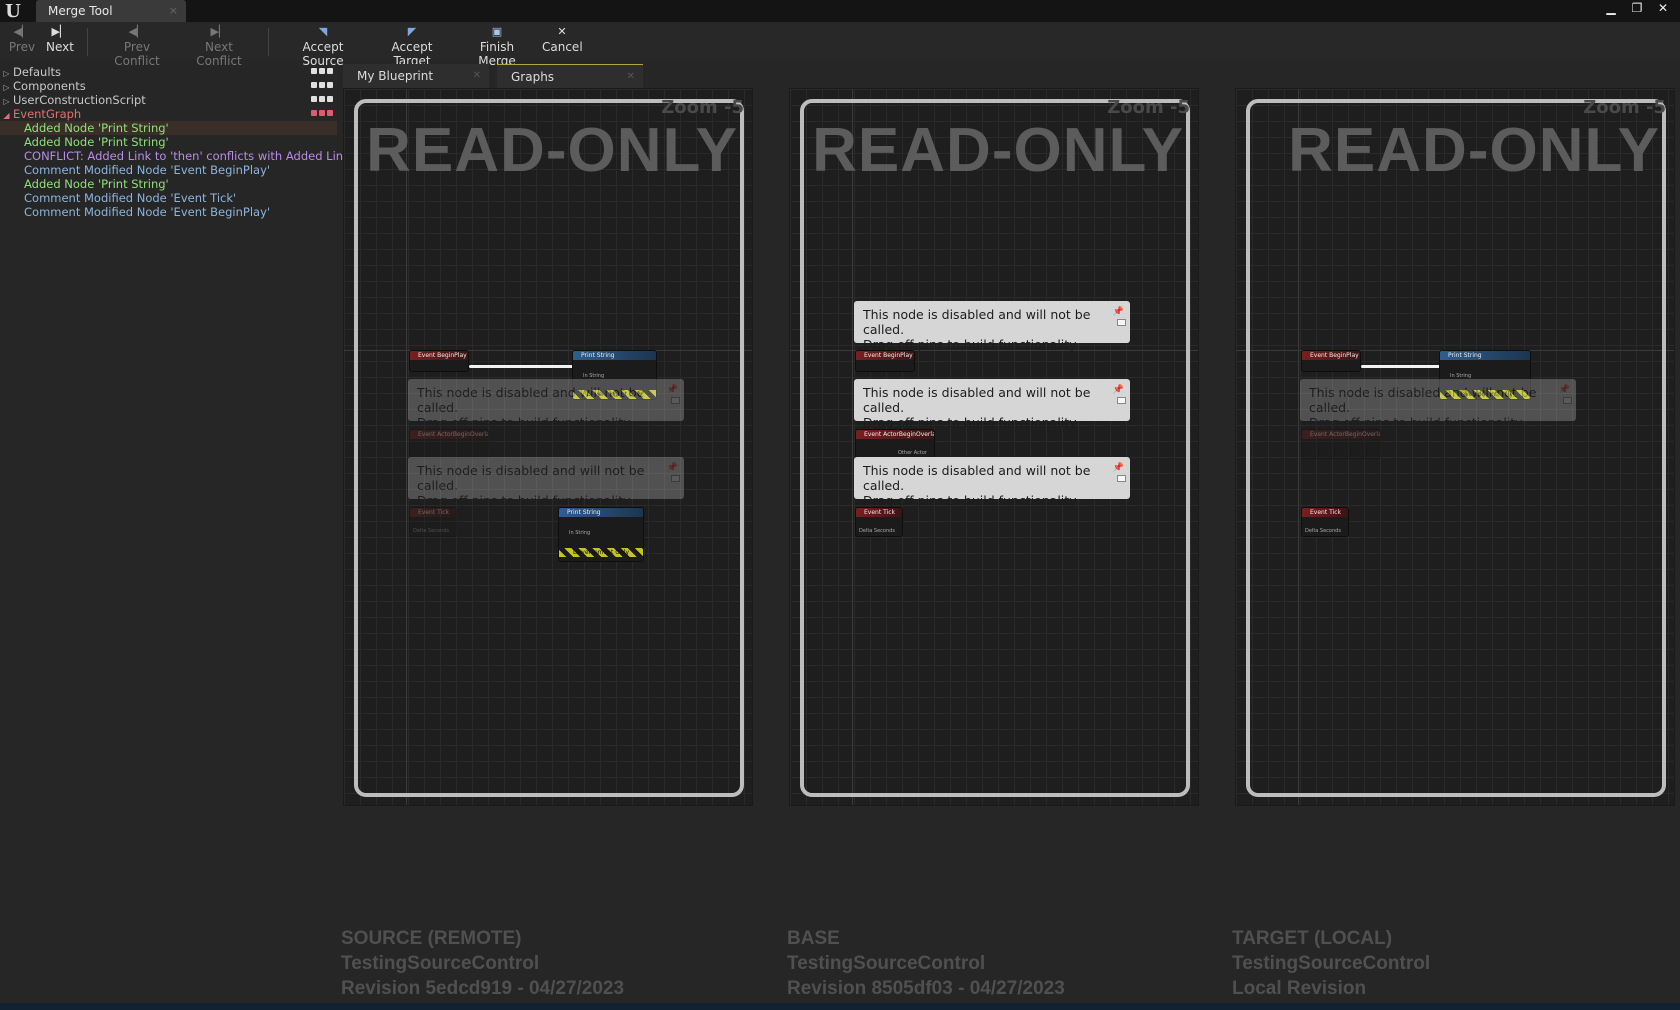  What do you see at coordinates (840, 11) in the screenshot?
I see `title-bar: U Merge Tool × ▁ ❐ ✕` at bounding box center [840, 11].